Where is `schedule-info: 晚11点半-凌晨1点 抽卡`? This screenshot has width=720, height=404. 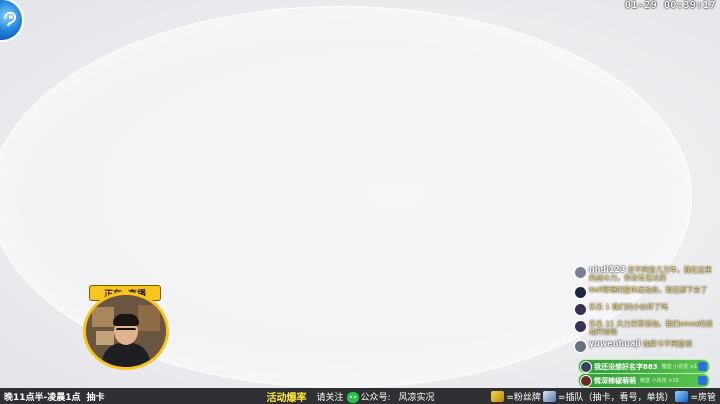 schedule-info: 晚11点半-凌晨1点 抽卡 is located at coordinates (54, 396).